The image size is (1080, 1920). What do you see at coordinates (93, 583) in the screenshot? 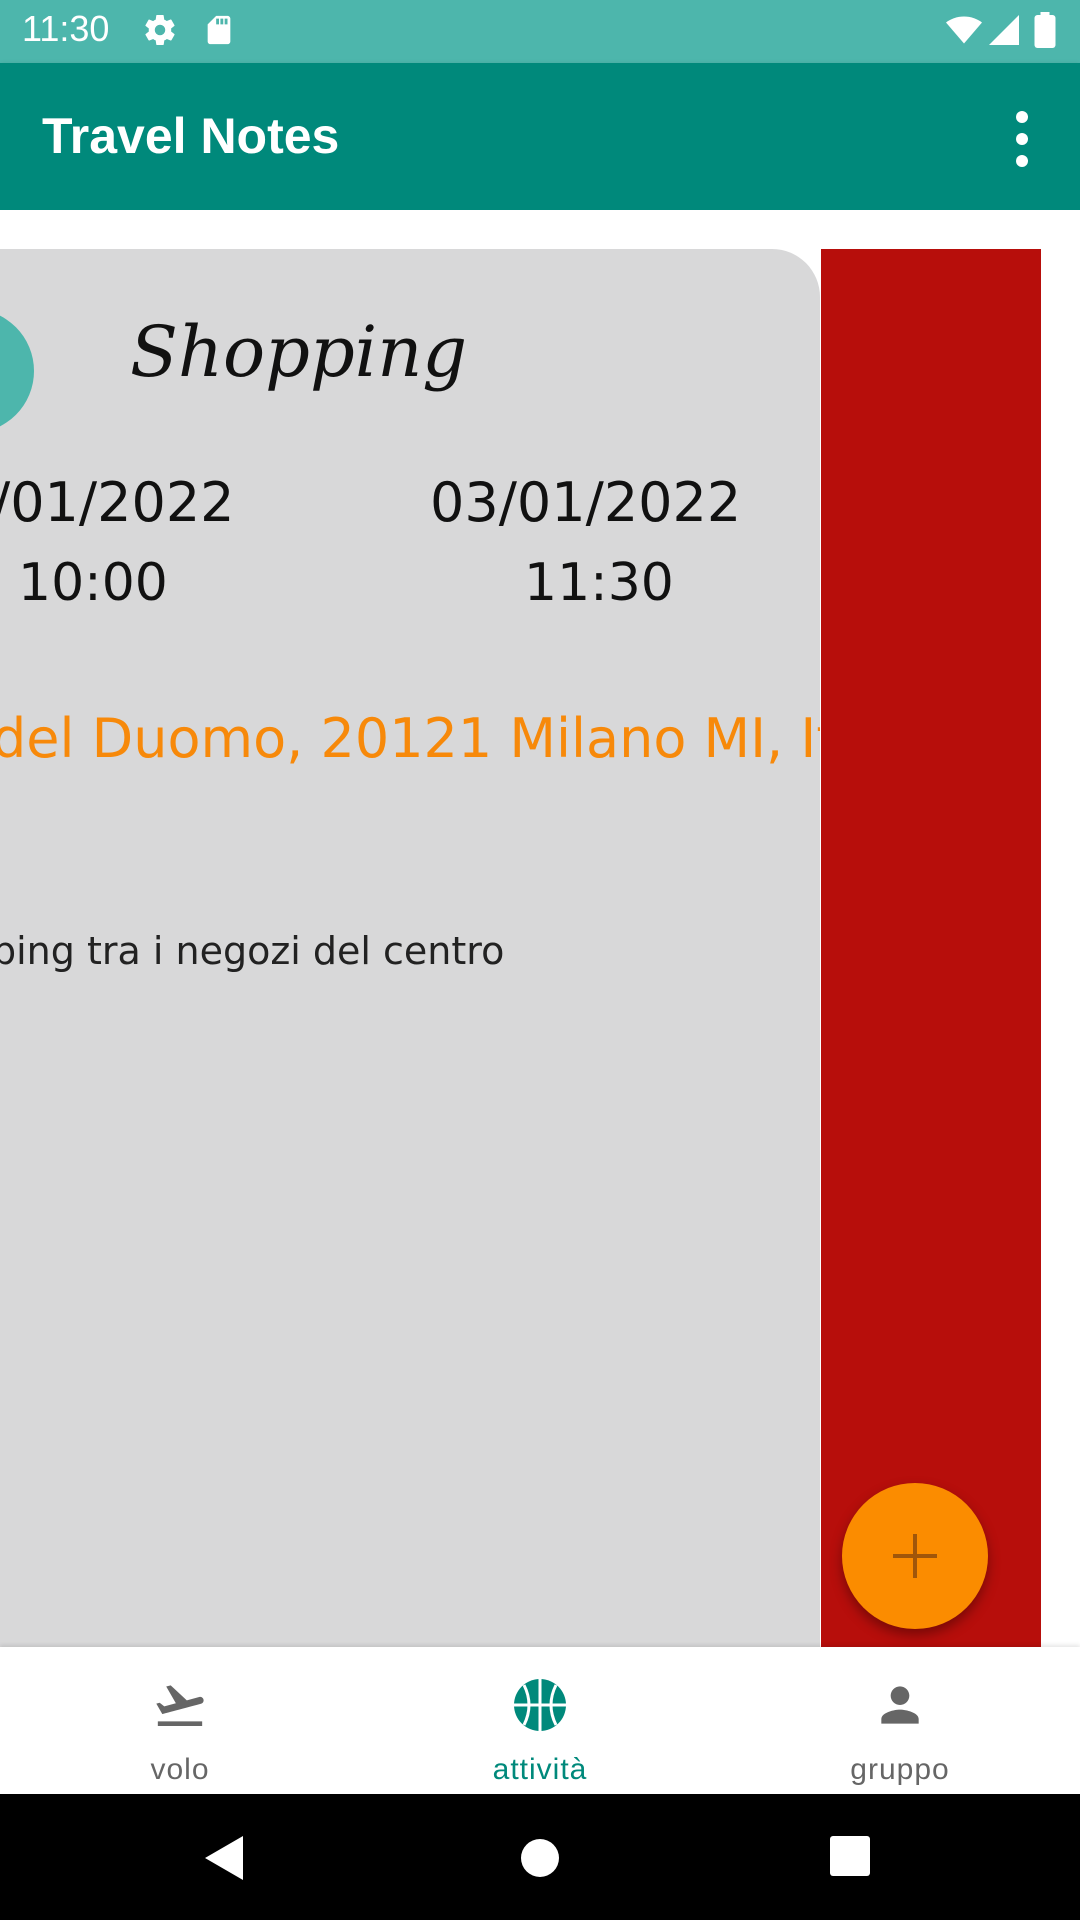
I see `start-time: 10:00` at bounding box center [93, 583].